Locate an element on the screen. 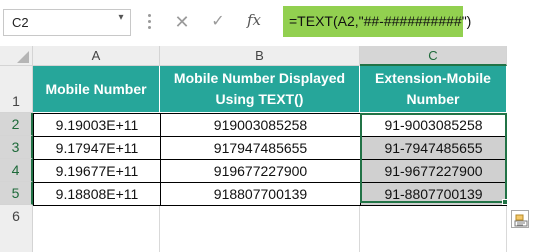 The image size is (560, 252). row-header-6: 6 is located at coordinates (16, 228).